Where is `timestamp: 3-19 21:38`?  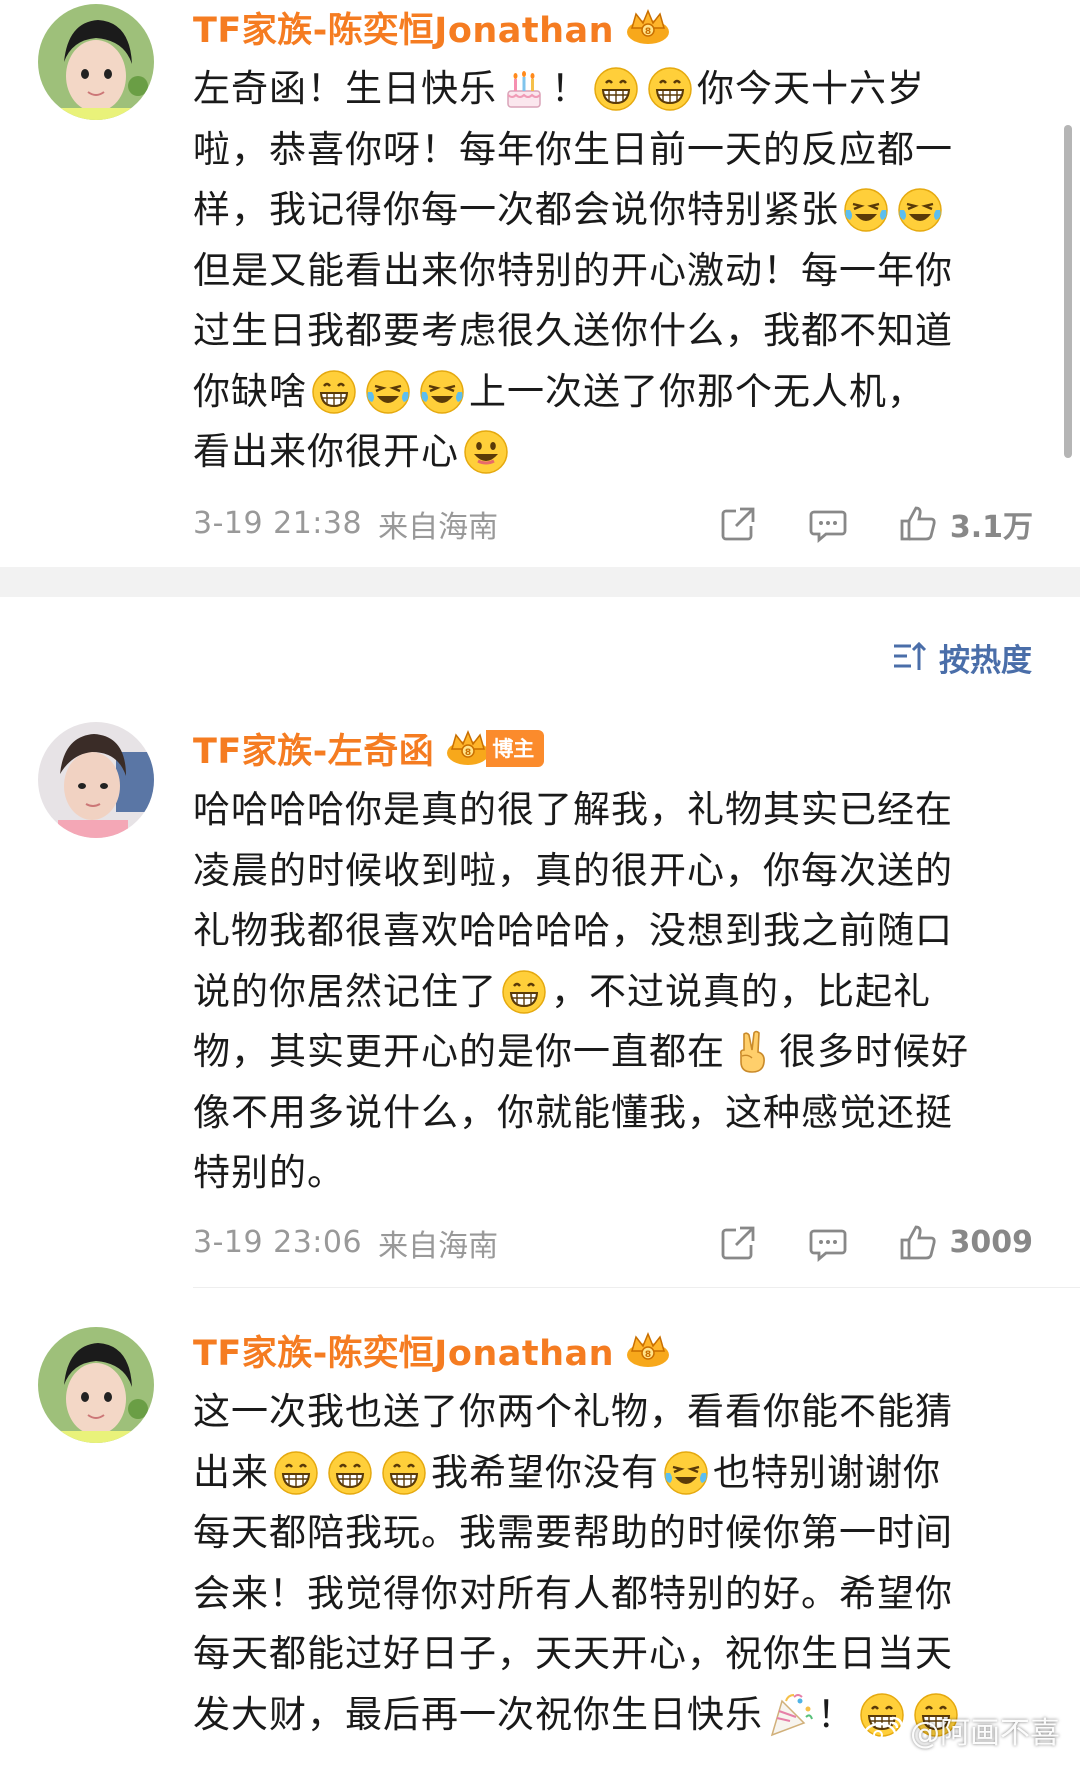
timestamp: 3-19 21:38 is located at coordinates (278, 523).